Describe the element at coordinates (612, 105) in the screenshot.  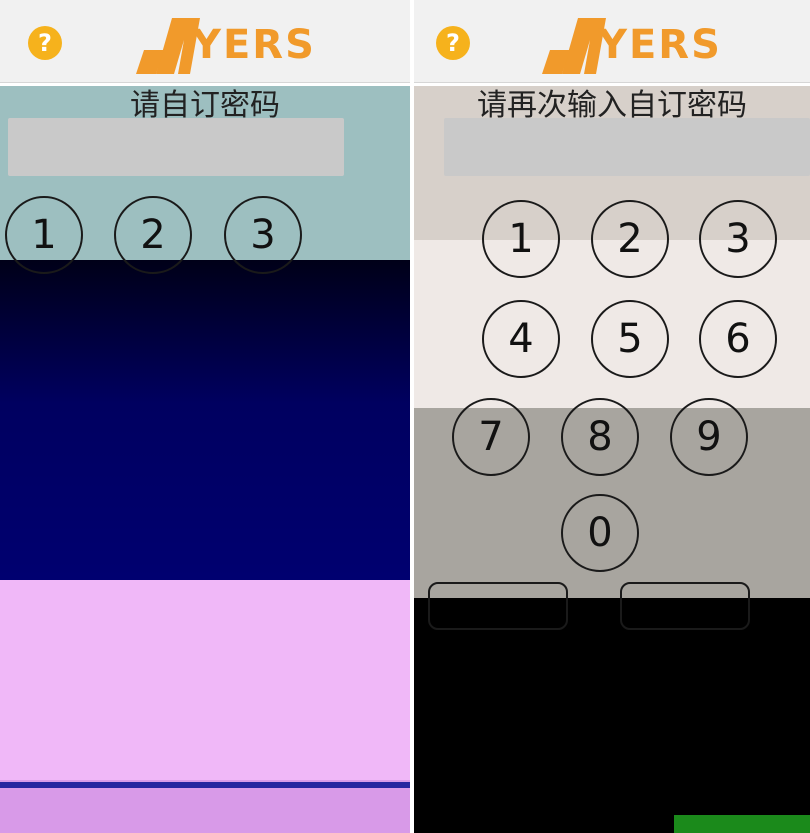
I see `password-prompt: 请再次输入自订密码` at that location.